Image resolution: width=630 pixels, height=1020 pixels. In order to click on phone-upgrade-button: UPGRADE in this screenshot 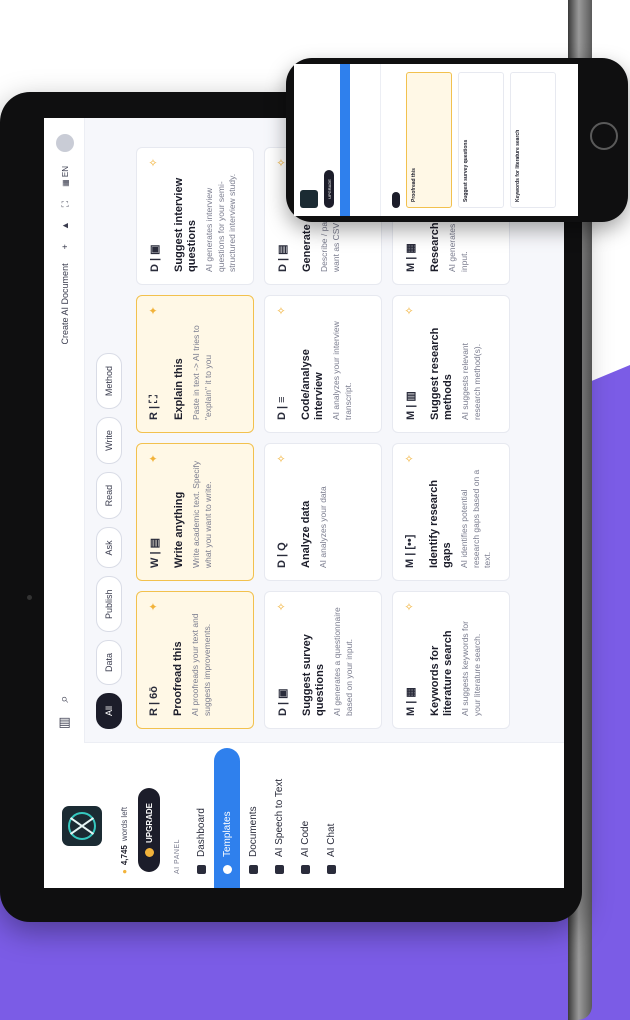, I will do `click(329, 189)`.